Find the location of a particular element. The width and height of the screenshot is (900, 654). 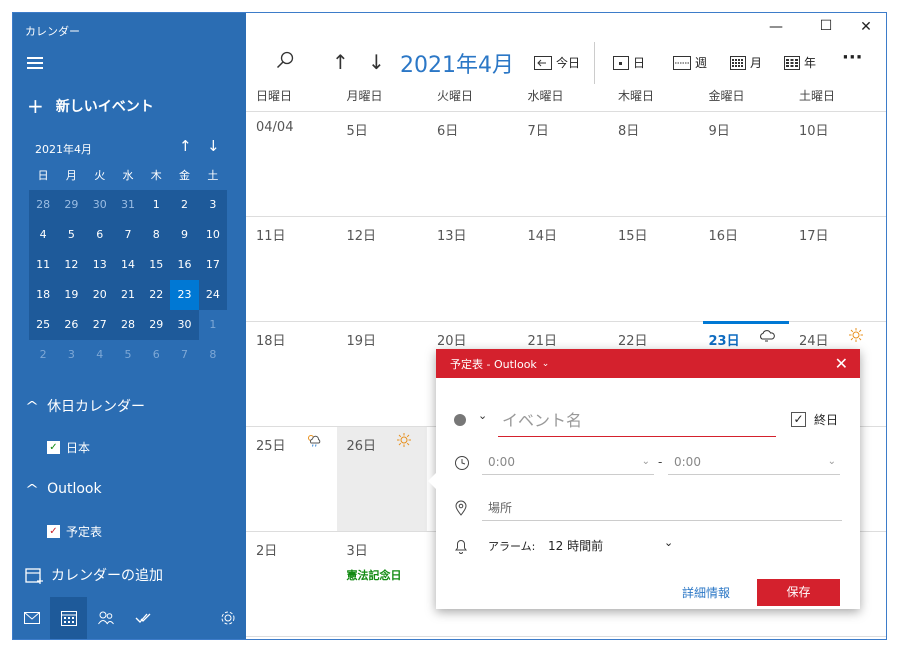

mini-day-cell: 19 is located at coordinates (71, 295).